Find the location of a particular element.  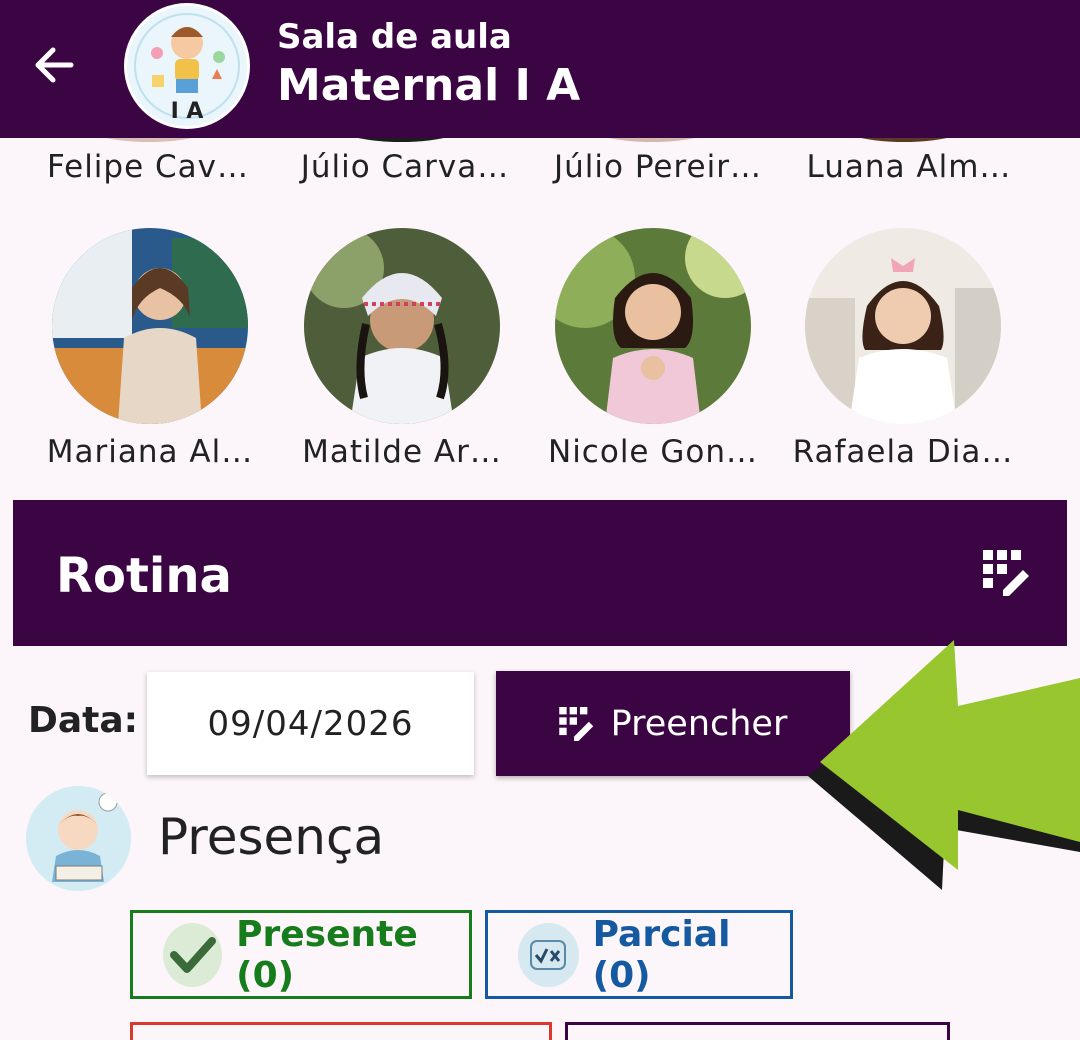

check-icon is located at coordinates (193, 954).